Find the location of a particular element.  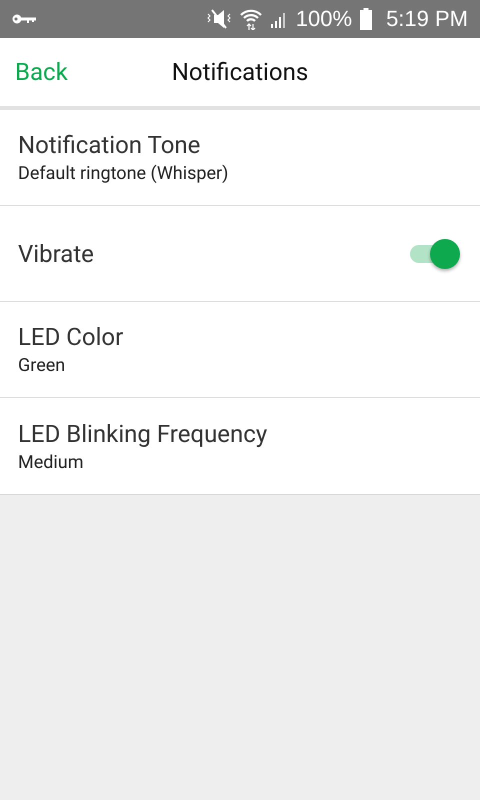

setting-title: LED Color is located at coordinates (71, 337).